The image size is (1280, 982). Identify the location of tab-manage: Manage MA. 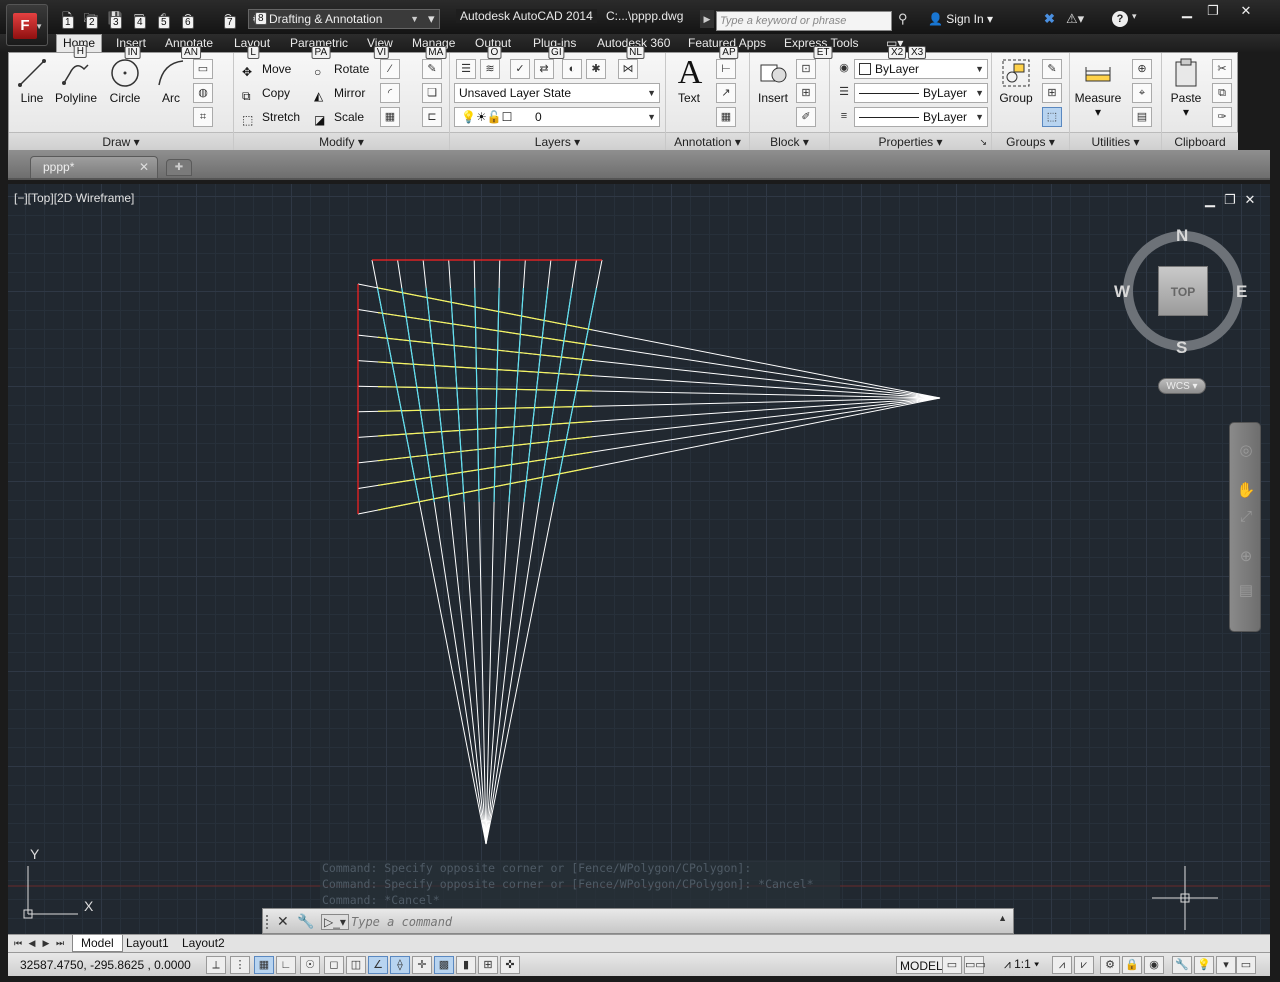
(433, 47).